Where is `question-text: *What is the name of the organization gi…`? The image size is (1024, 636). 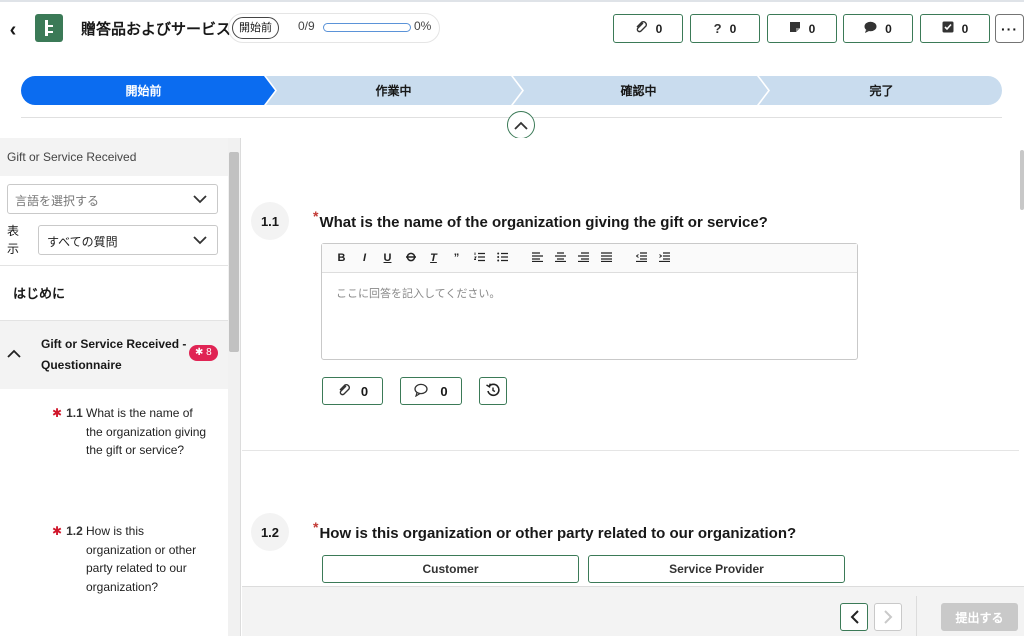 question-text: *What is the name of the organization gi… is located at coordinates (540, 219).